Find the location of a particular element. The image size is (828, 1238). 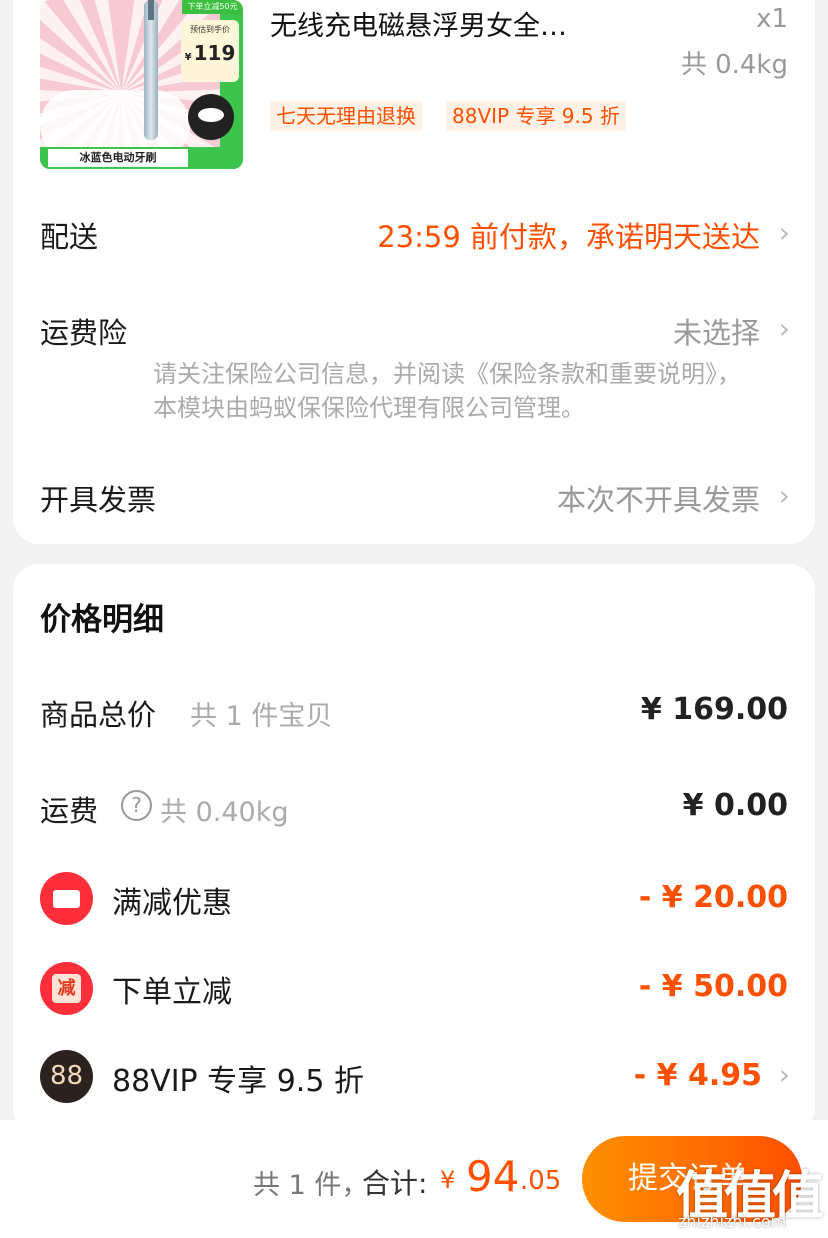

coupon-icon is located at coordinates (66, 898).